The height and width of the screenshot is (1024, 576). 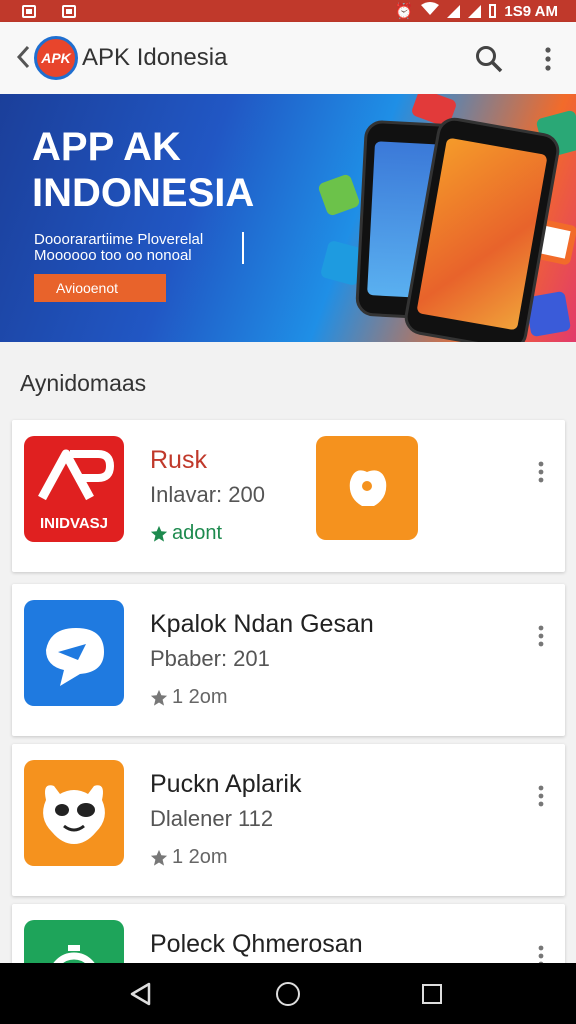 What do you see at coordinates (155, 57) in the screenshot?
I see `app-title: APK Idonesia` at bounding box center [155, 57].